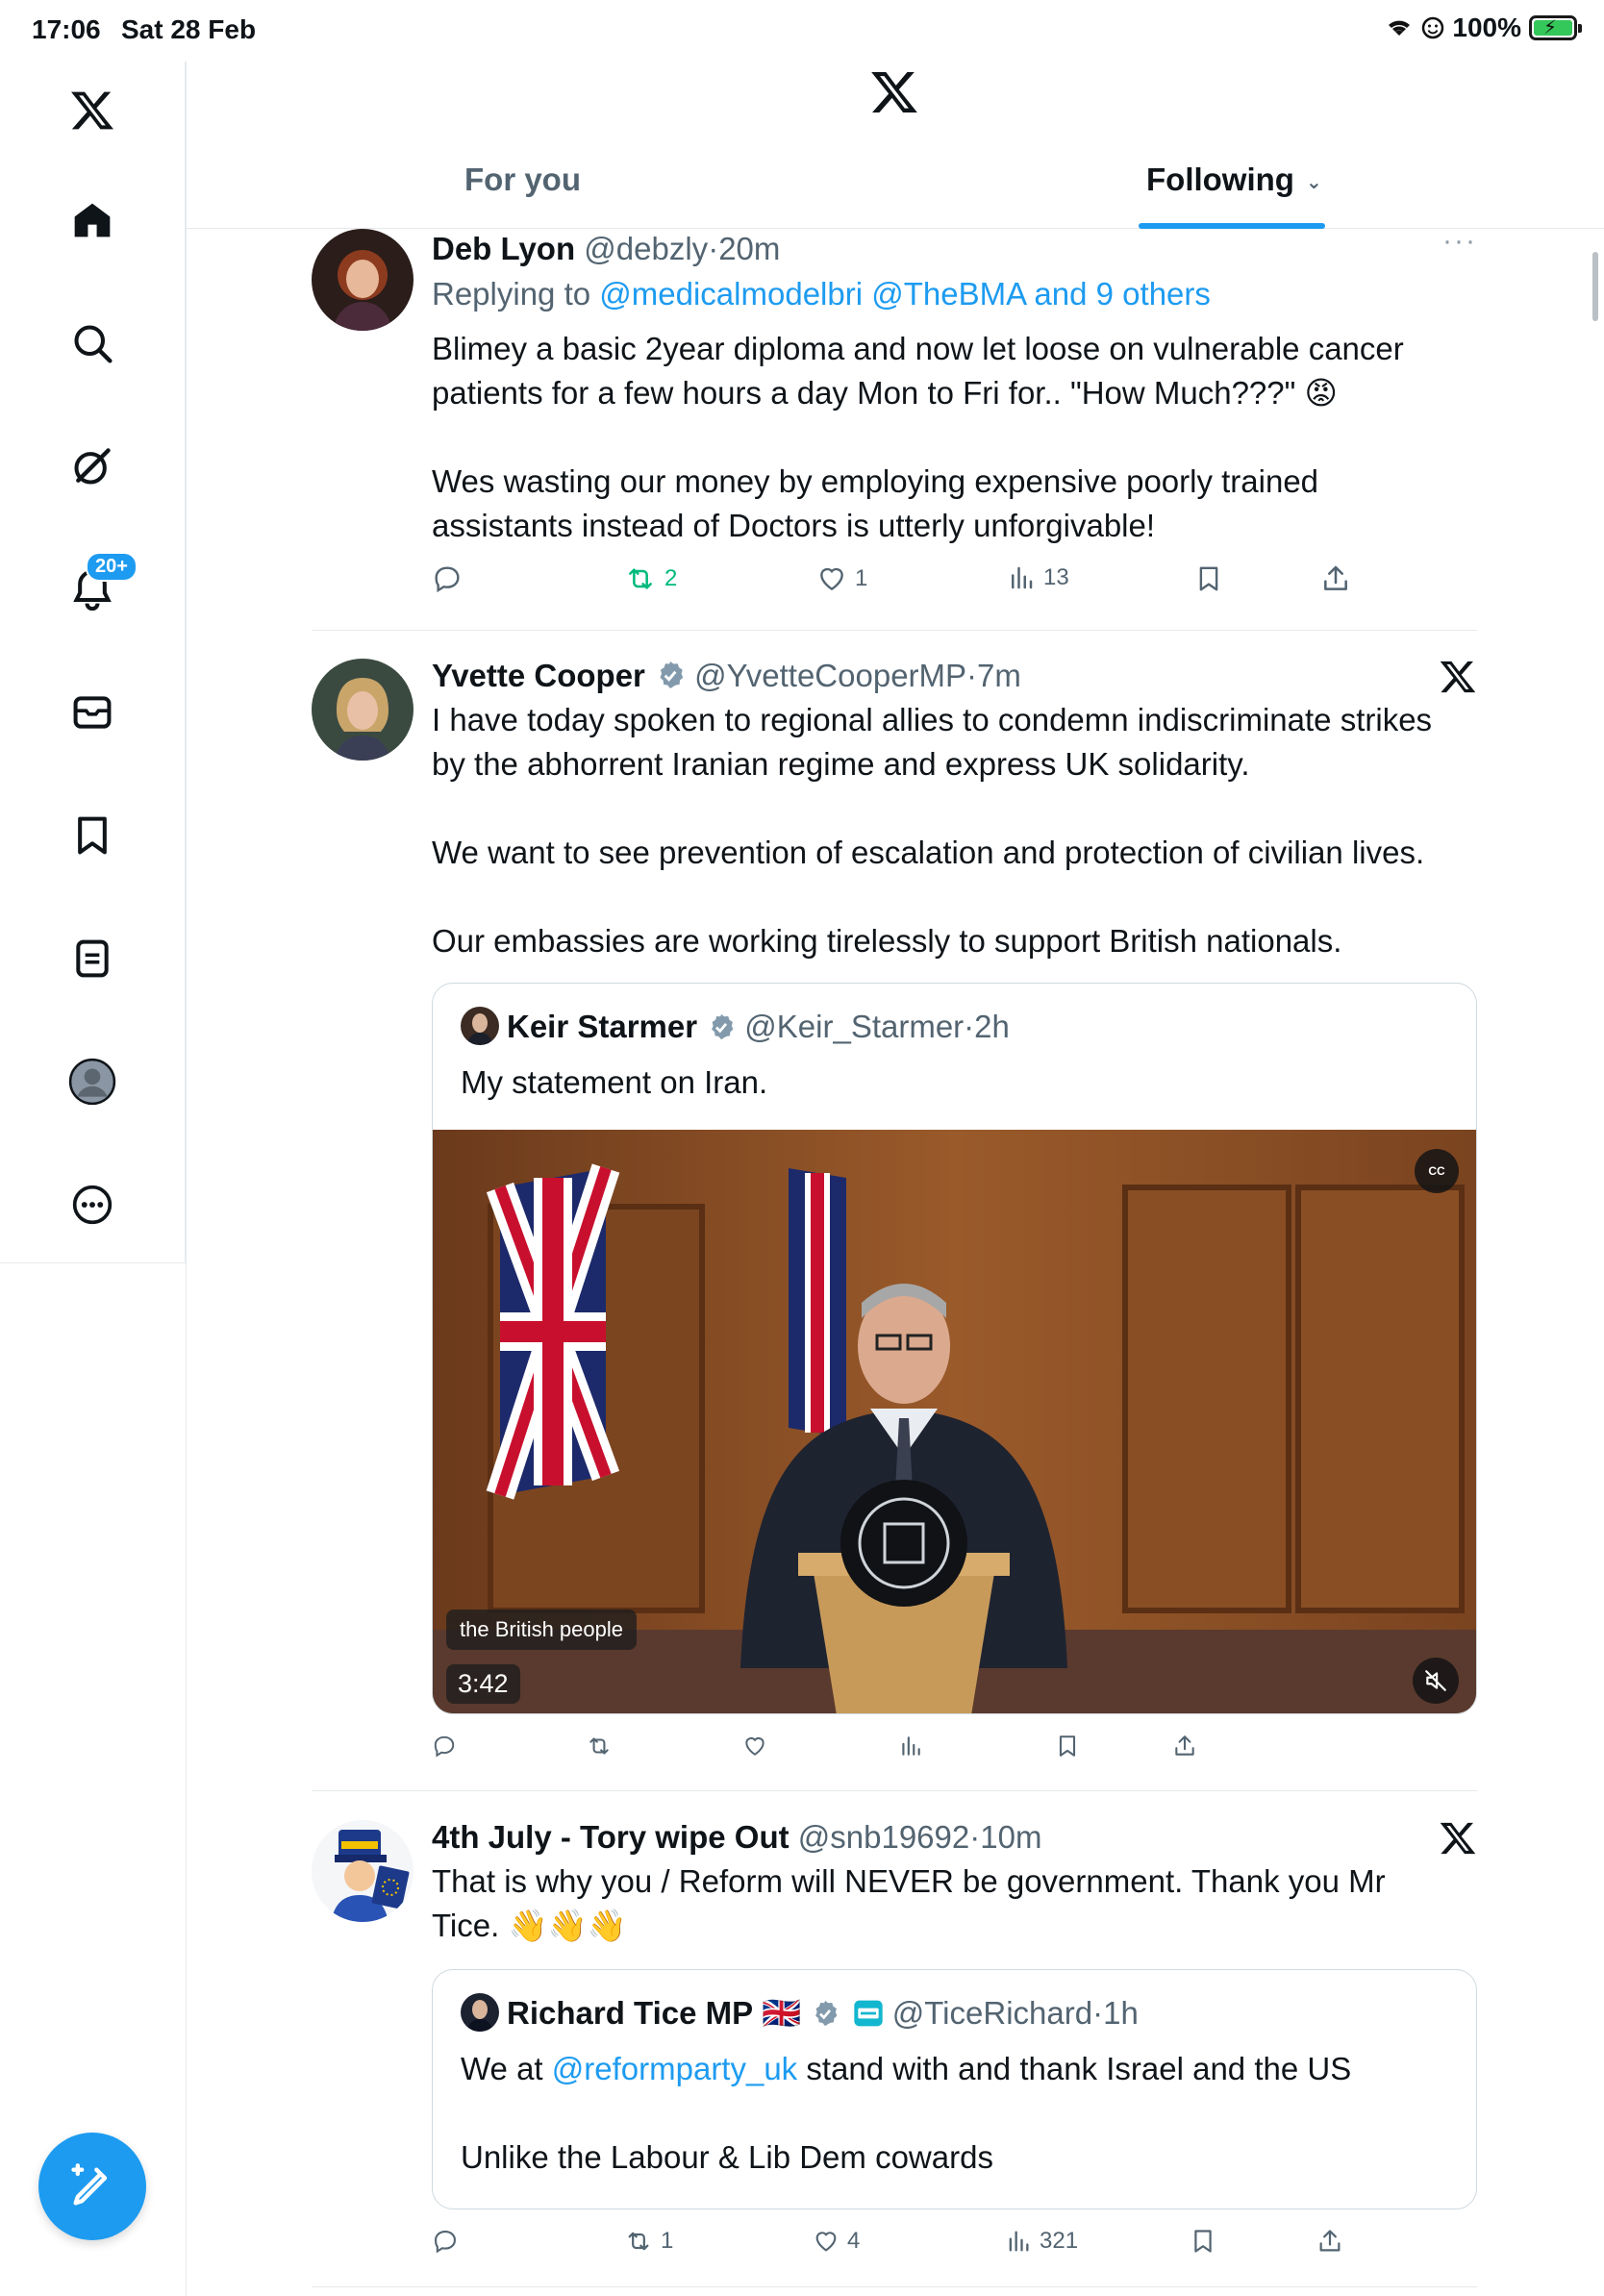 Image resolution: width=1604 pixels, height=2296 pixels. Describe the element at coordinates (186, 1179) in the screenshot. I see `sidebar-divider` at that location.